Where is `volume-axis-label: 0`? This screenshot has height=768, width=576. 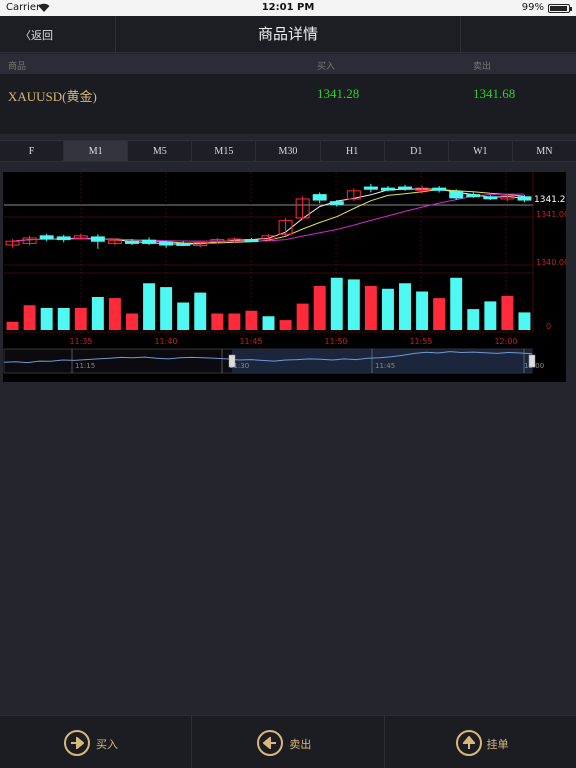
volume-axis-label: 0 is located at coordinates (548, 326).